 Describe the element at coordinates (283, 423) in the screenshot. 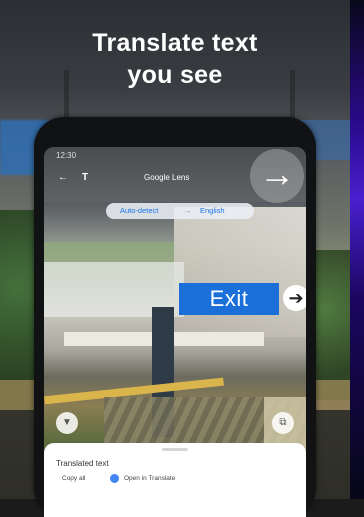

I see `crop-icon: ⧉` at that location.